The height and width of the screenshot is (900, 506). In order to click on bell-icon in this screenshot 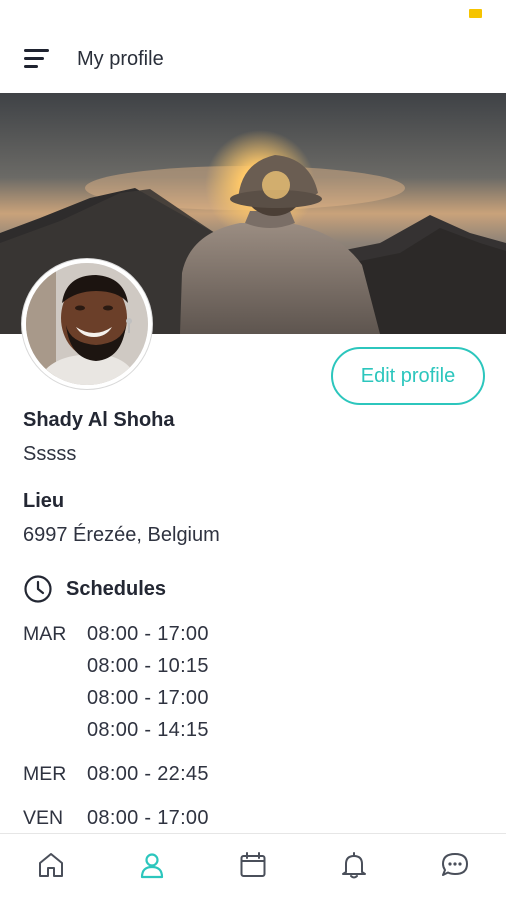, I will do `click(354, 865)`.